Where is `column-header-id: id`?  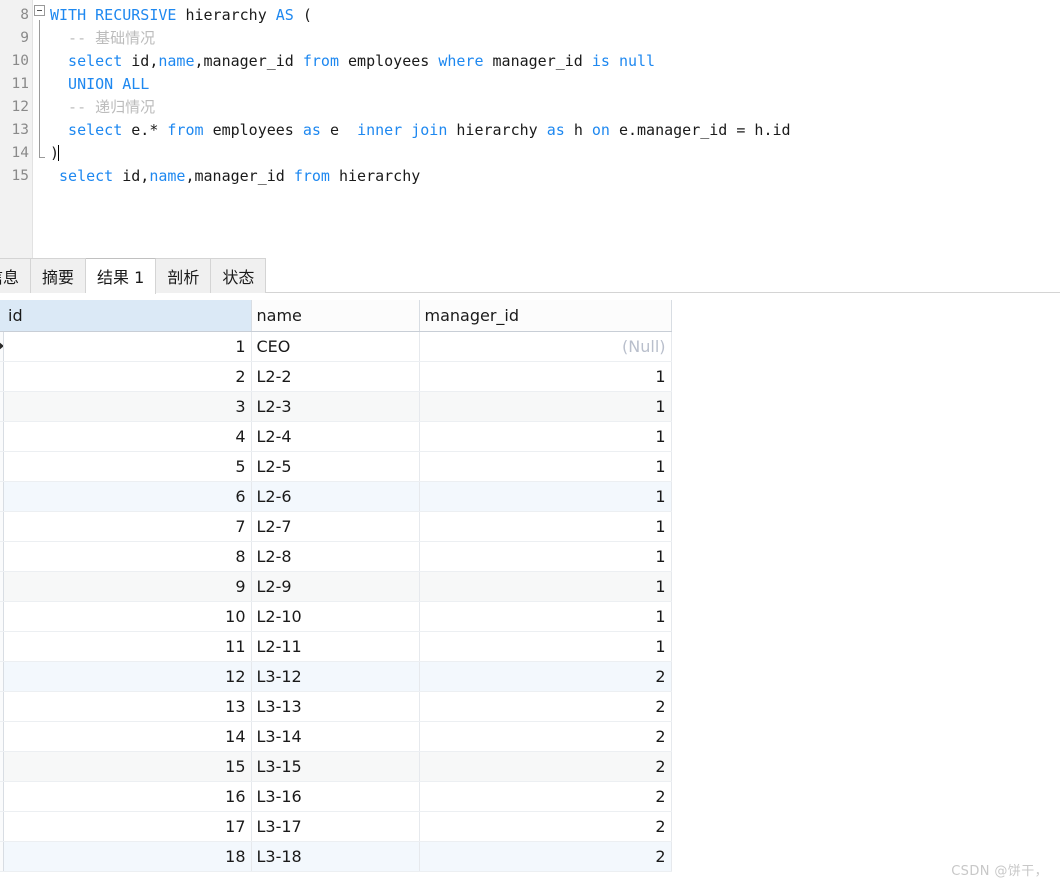
column-header-id: id is located at coordinates (127, 316).